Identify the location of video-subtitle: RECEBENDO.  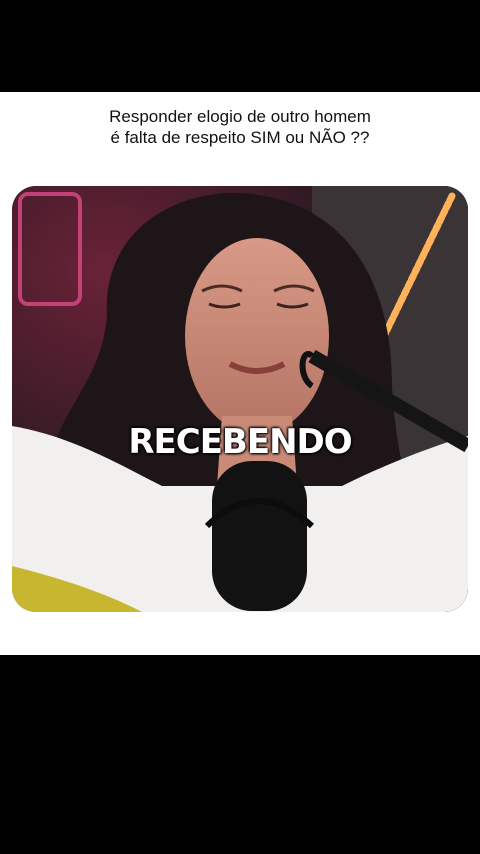
(240, 442).